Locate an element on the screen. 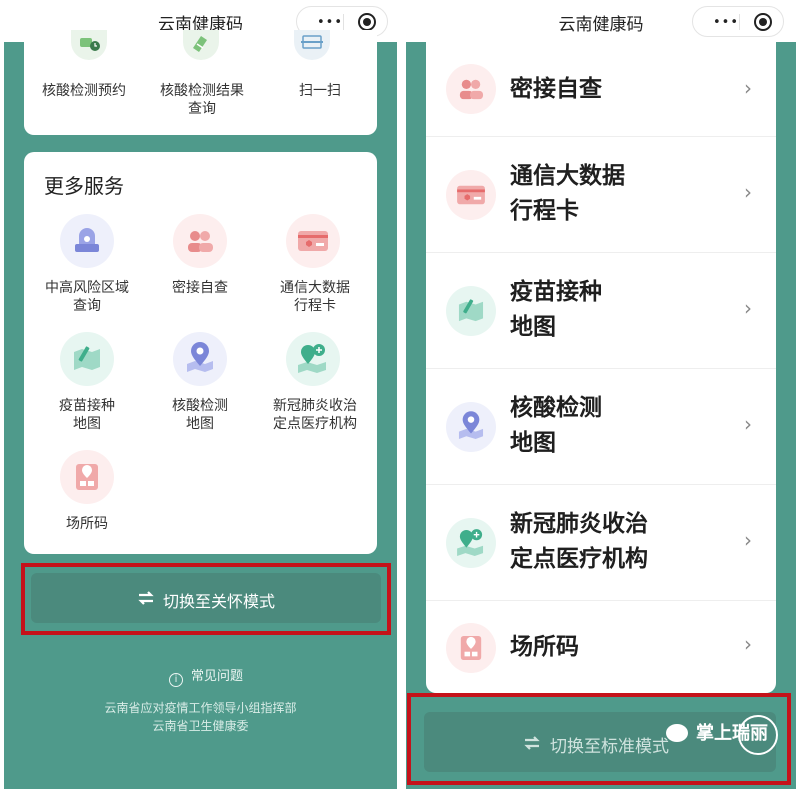  close-contact-check-label: 密接自查 is located at coordinates (200, 288).